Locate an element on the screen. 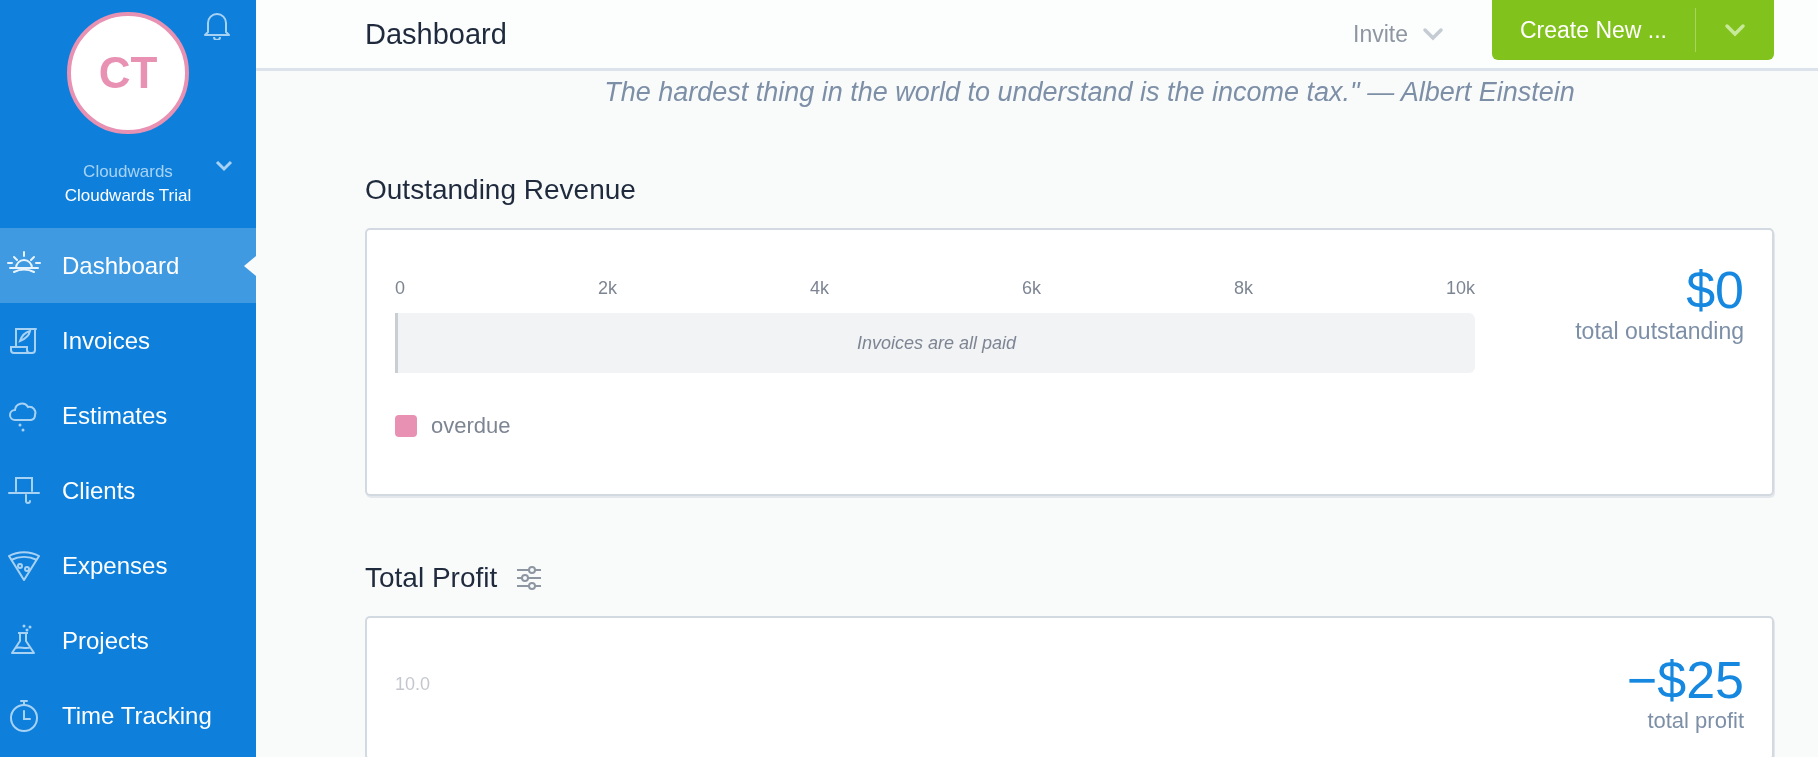 The width and height of the screenshot is (1818, 757). axis-label: 10.0 is located at coordinates (413, 684).